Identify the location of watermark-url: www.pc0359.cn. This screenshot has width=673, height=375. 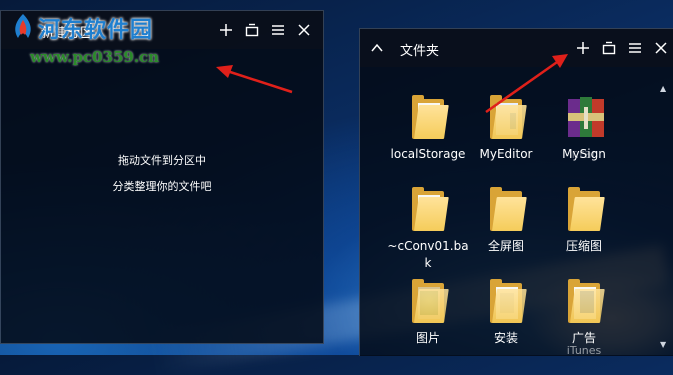
(95, 57).